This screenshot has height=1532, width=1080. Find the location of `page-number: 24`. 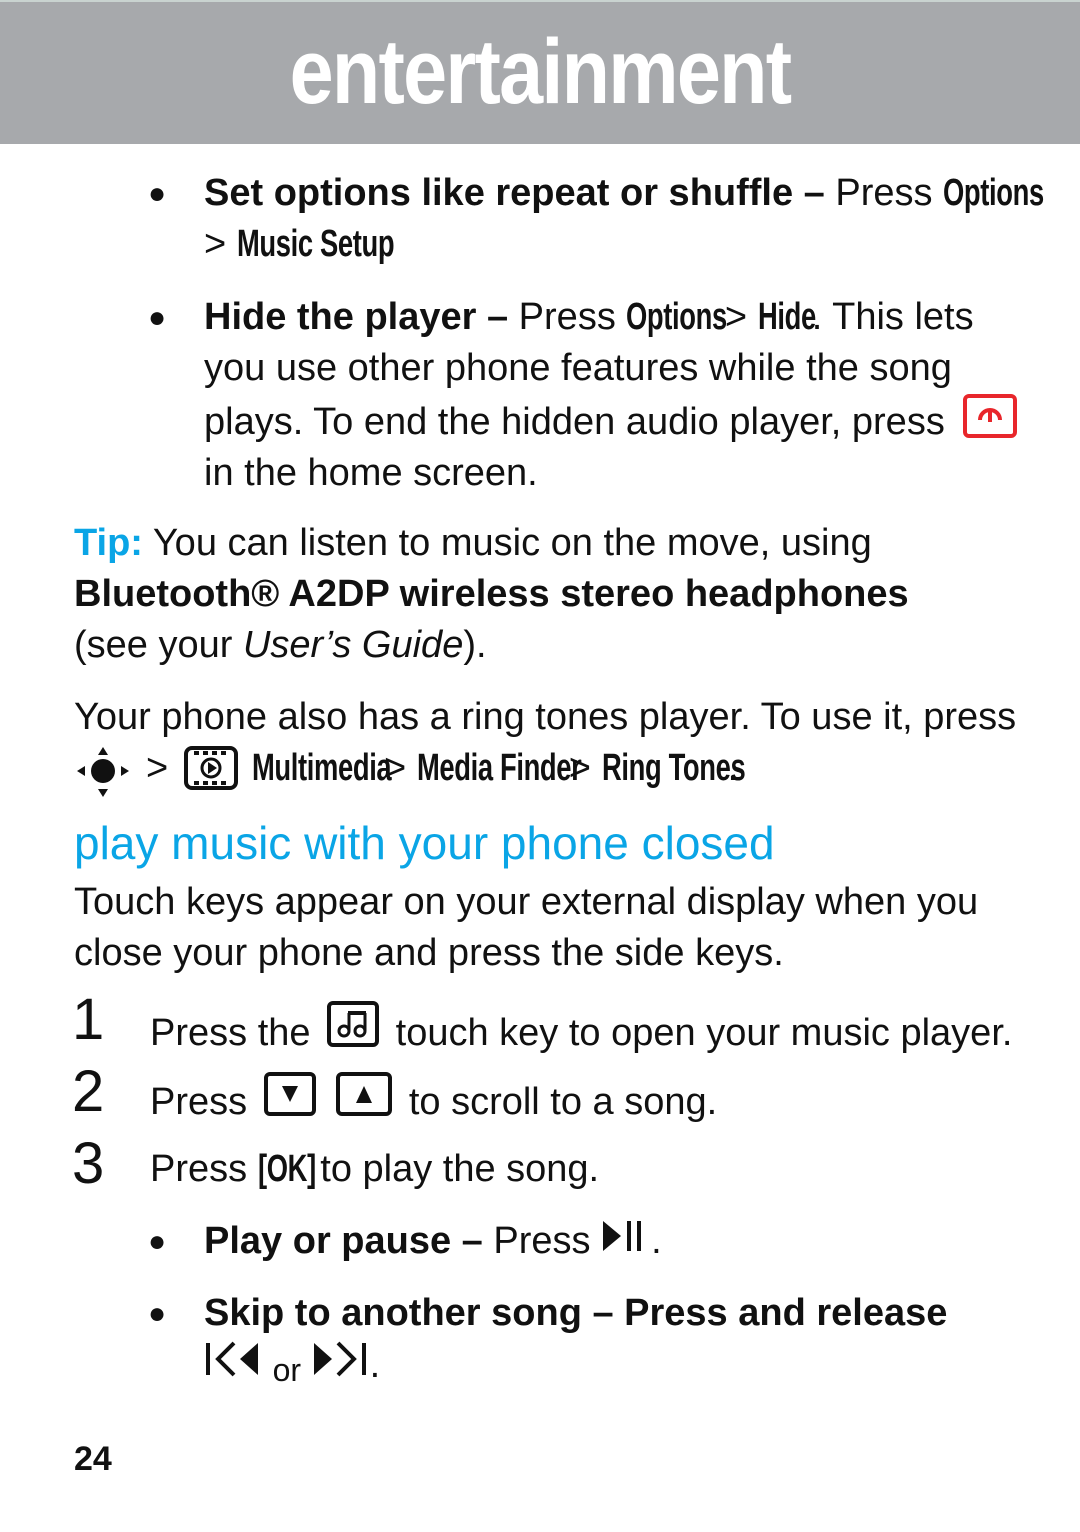

page-number: 24 is located at coordinates (93, 1459).